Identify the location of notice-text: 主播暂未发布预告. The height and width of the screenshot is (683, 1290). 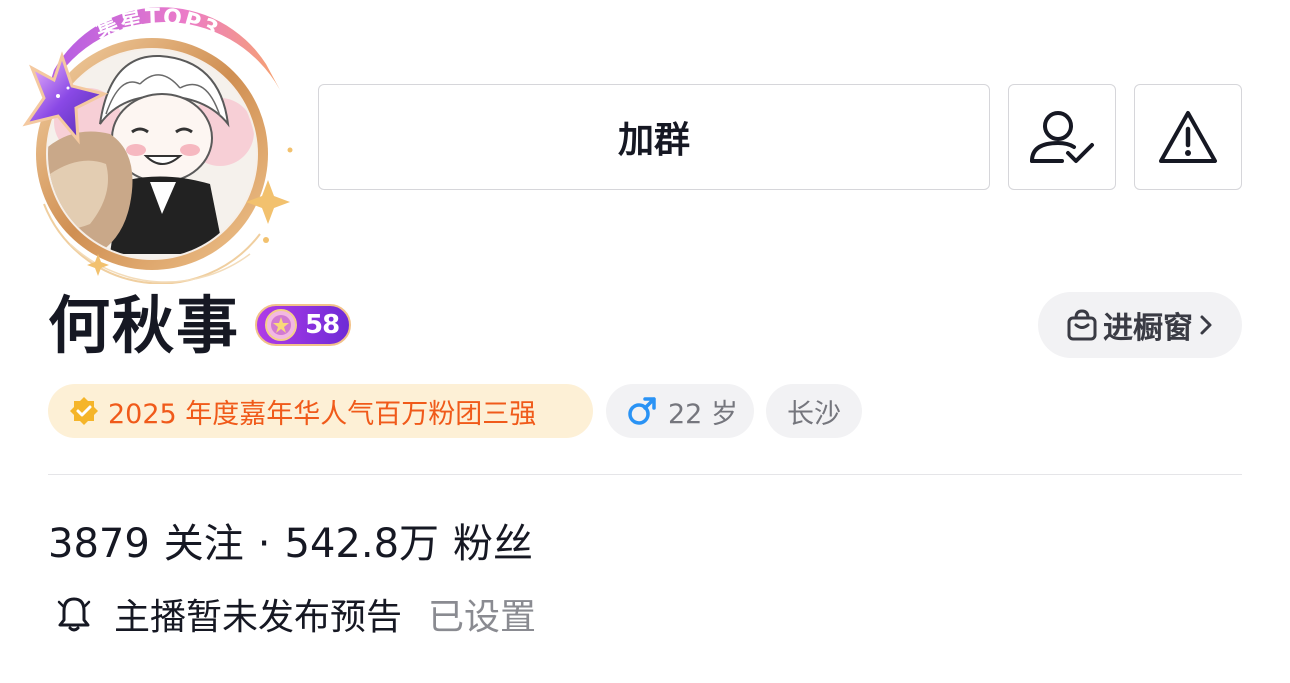
(258, 617).